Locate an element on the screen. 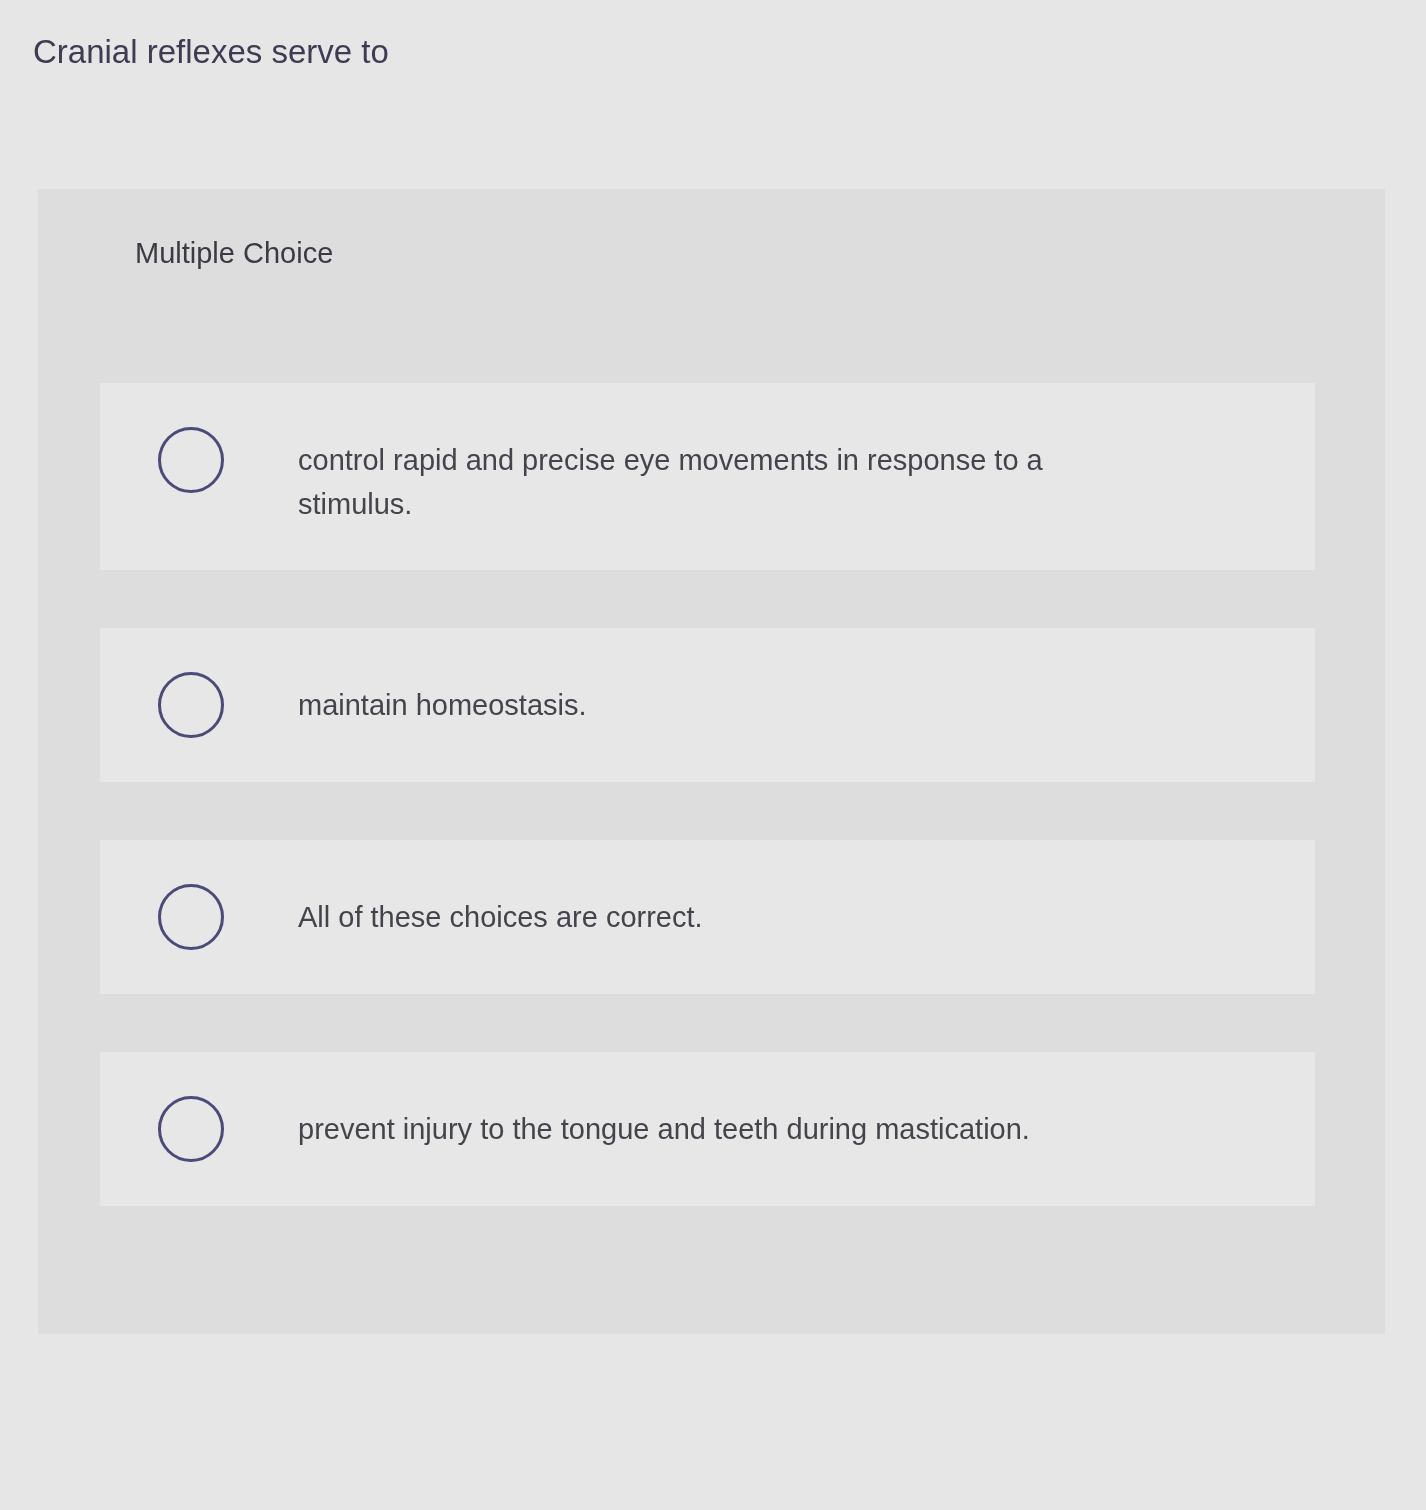 The width and height of the screenshot is (1426, 1510). option-text: All of these choices are correct. is located at coordinates (500, 917).